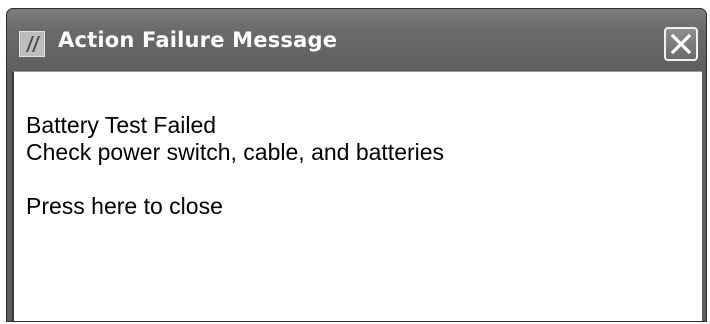 This screenshot has height=324, width=710. I want to click on close-button, so click(681, 44).